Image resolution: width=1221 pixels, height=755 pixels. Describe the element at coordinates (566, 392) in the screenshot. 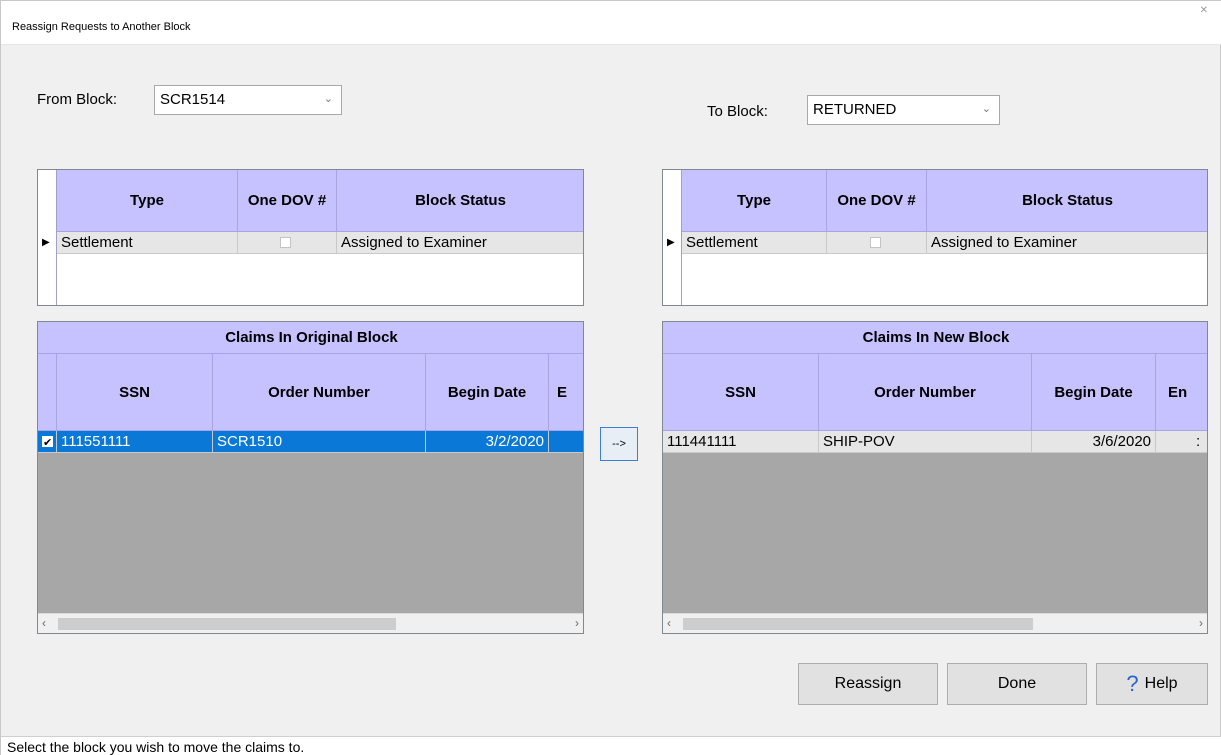

I see `col-header-end-date: E` at that location.